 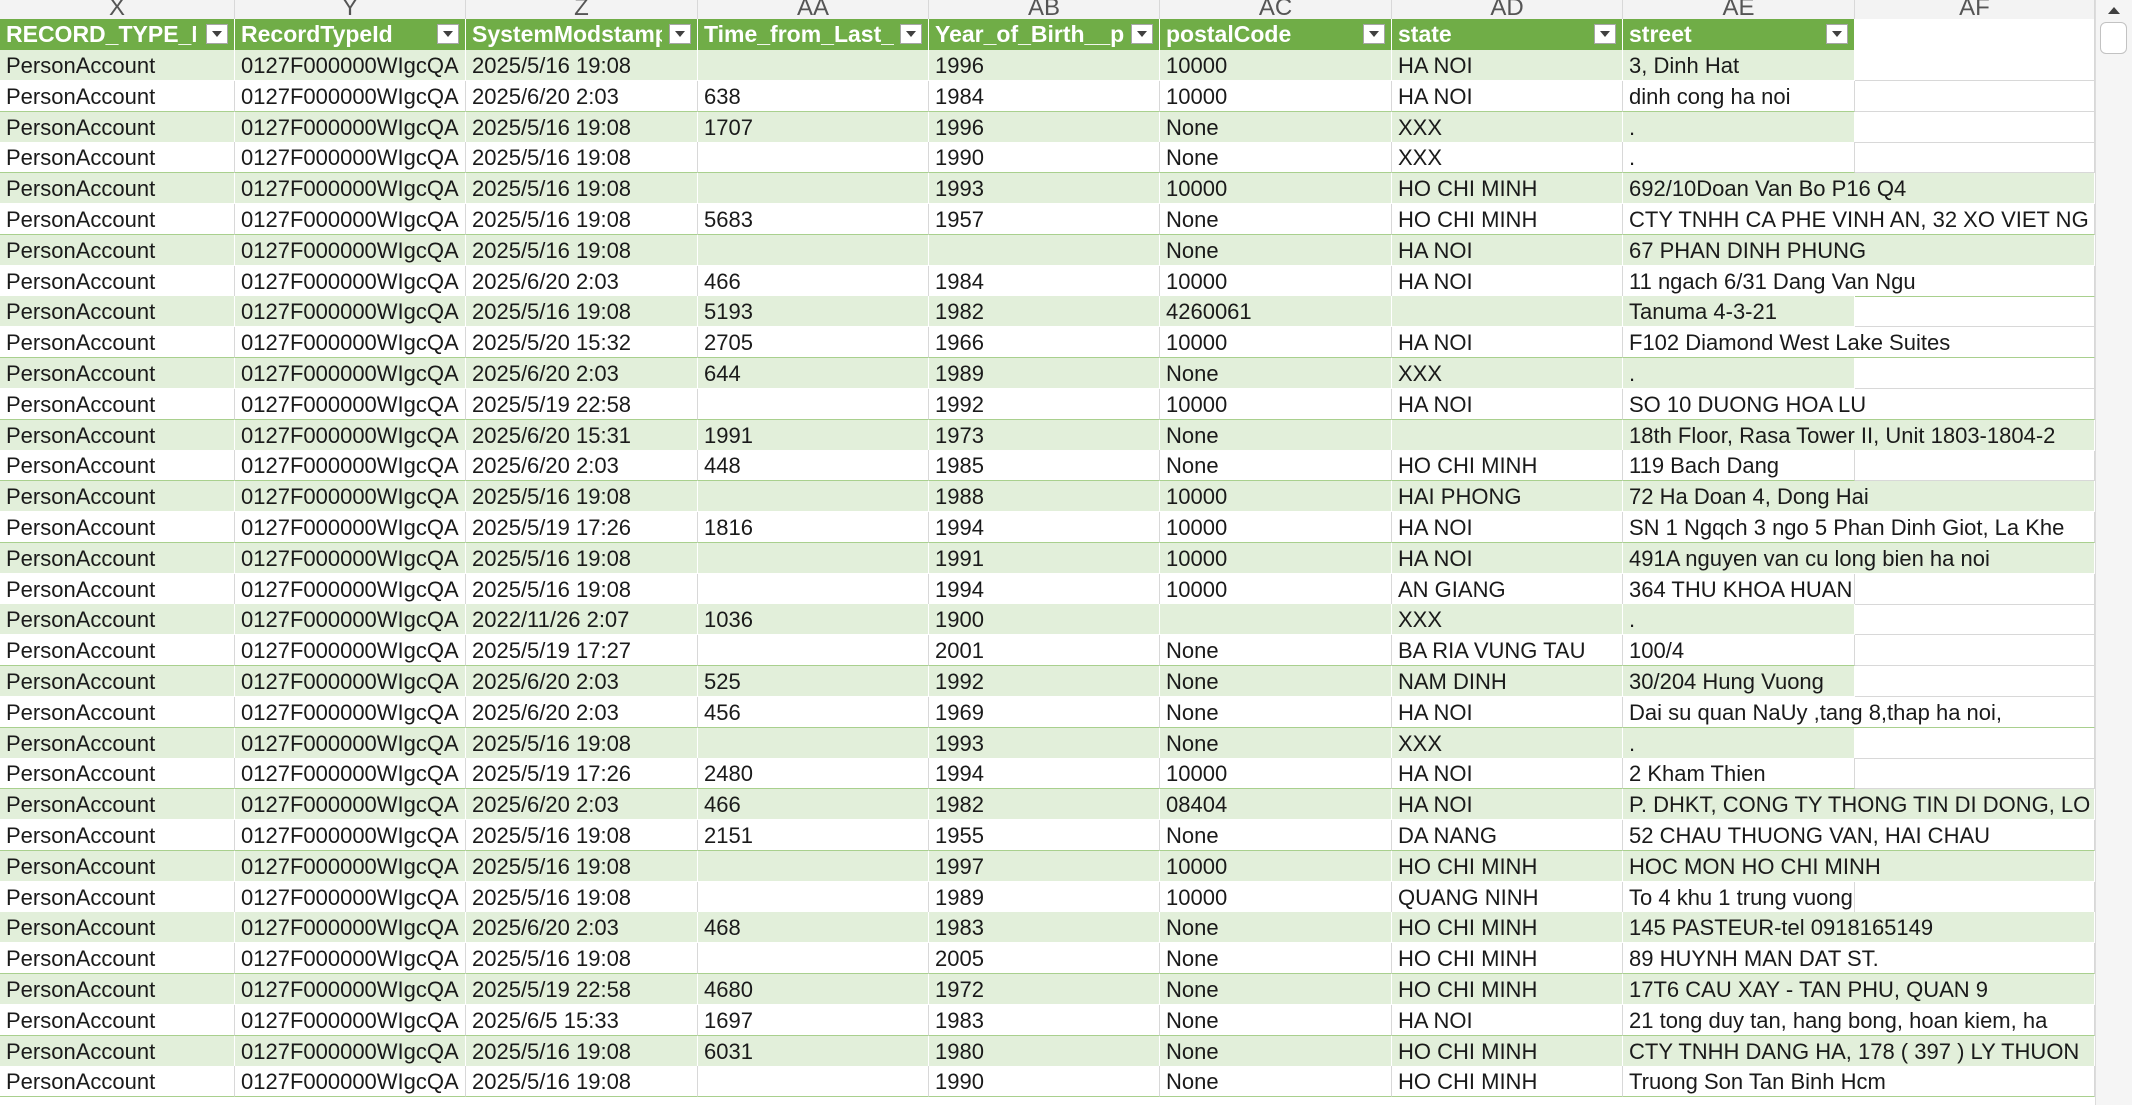 I want to click on table-cell: 364 THU KHOA HUAN, so click(x=1739, y=589).